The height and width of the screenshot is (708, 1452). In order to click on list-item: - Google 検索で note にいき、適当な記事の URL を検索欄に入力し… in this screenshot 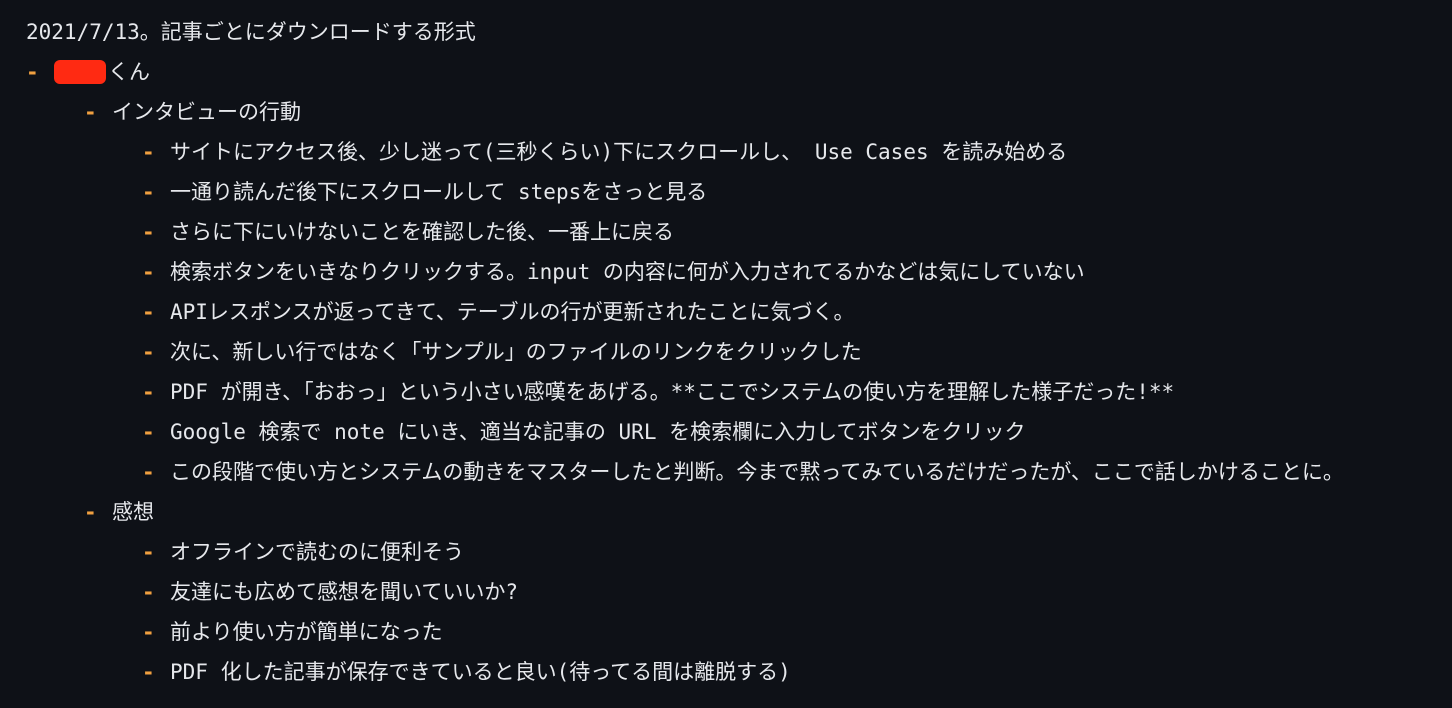, I will do `click(726, 432)`.